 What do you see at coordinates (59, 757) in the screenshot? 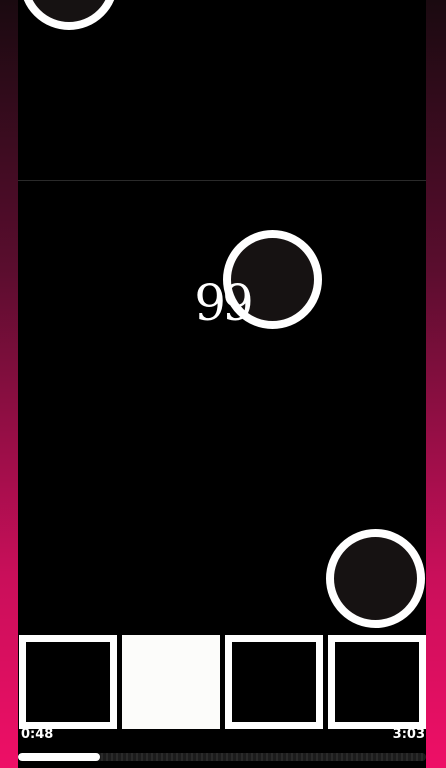
I see `song-progress-fill` at bounding box center [59, 757].